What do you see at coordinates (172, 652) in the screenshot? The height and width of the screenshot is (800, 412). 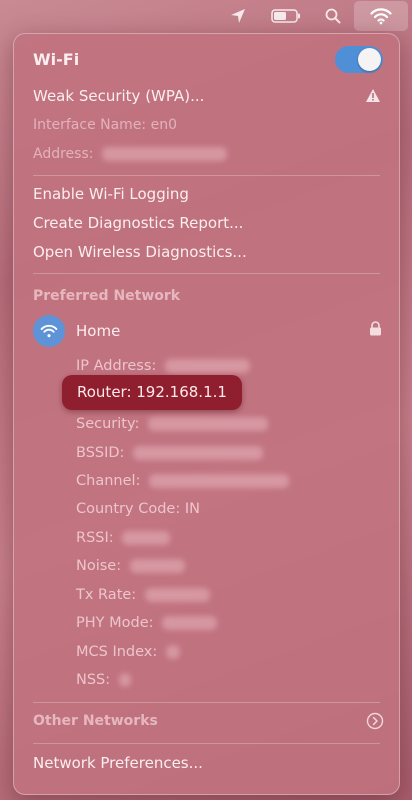 I see `mcs-index-redacted` at bounding box center [172, 652].